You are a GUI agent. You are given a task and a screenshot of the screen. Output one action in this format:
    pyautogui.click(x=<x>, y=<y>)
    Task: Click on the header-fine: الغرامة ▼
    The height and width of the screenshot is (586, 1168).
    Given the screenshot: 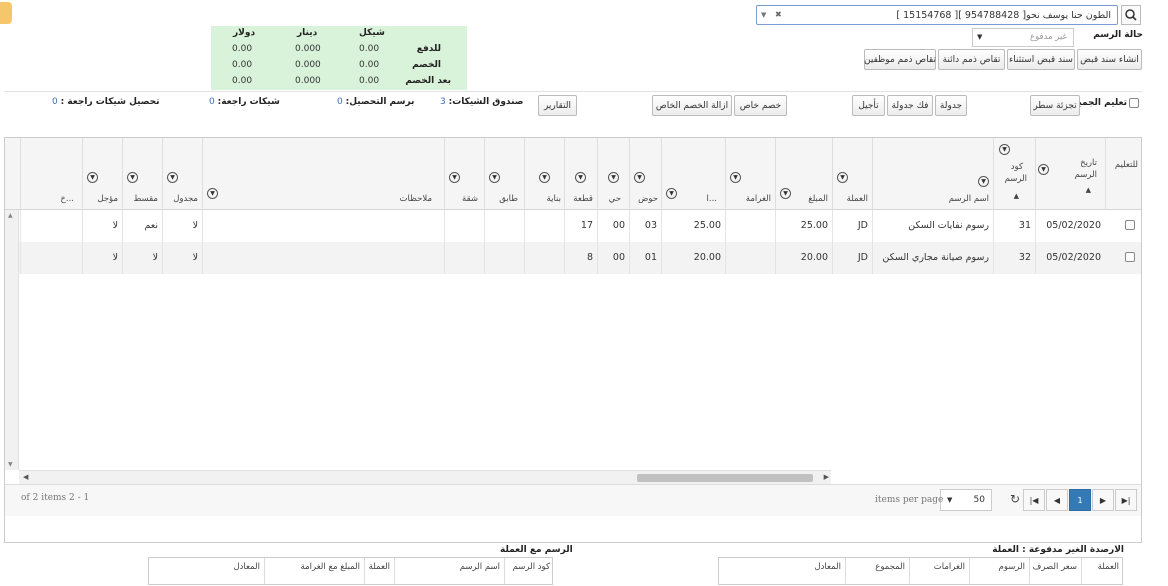 What is the action you would take?
    pyautogui.click(x=750, y=174)
    